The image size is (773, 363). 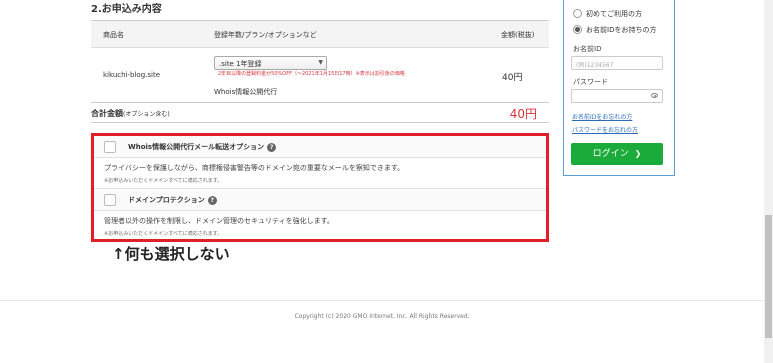 I want to click on total-label-suffix: (オプション含む), so click(x=146, y=114).